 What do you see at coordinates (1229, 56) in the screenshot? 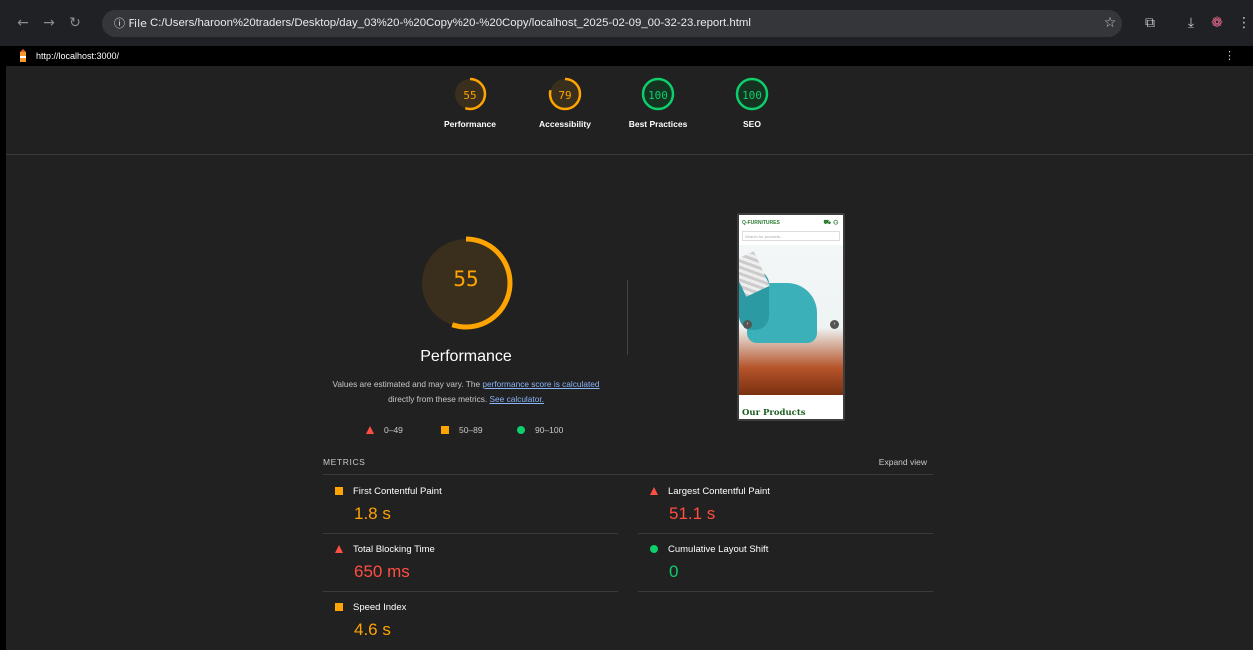
I see `report-menu-icon: ⋮` at bounding box center [1229, 56].